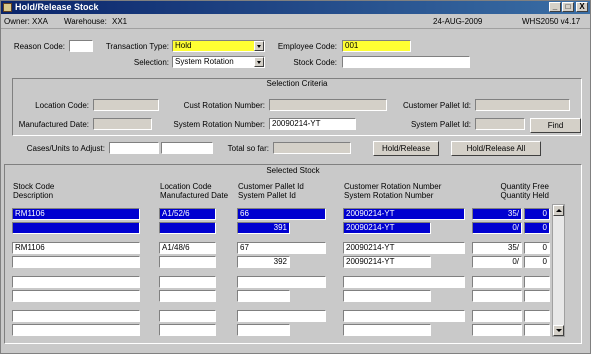 The image size is (591, 354). What do you see at coordinates (555, 7) in the screenshot?
I see `minimize-button: _` at bounding box center [555, 7].